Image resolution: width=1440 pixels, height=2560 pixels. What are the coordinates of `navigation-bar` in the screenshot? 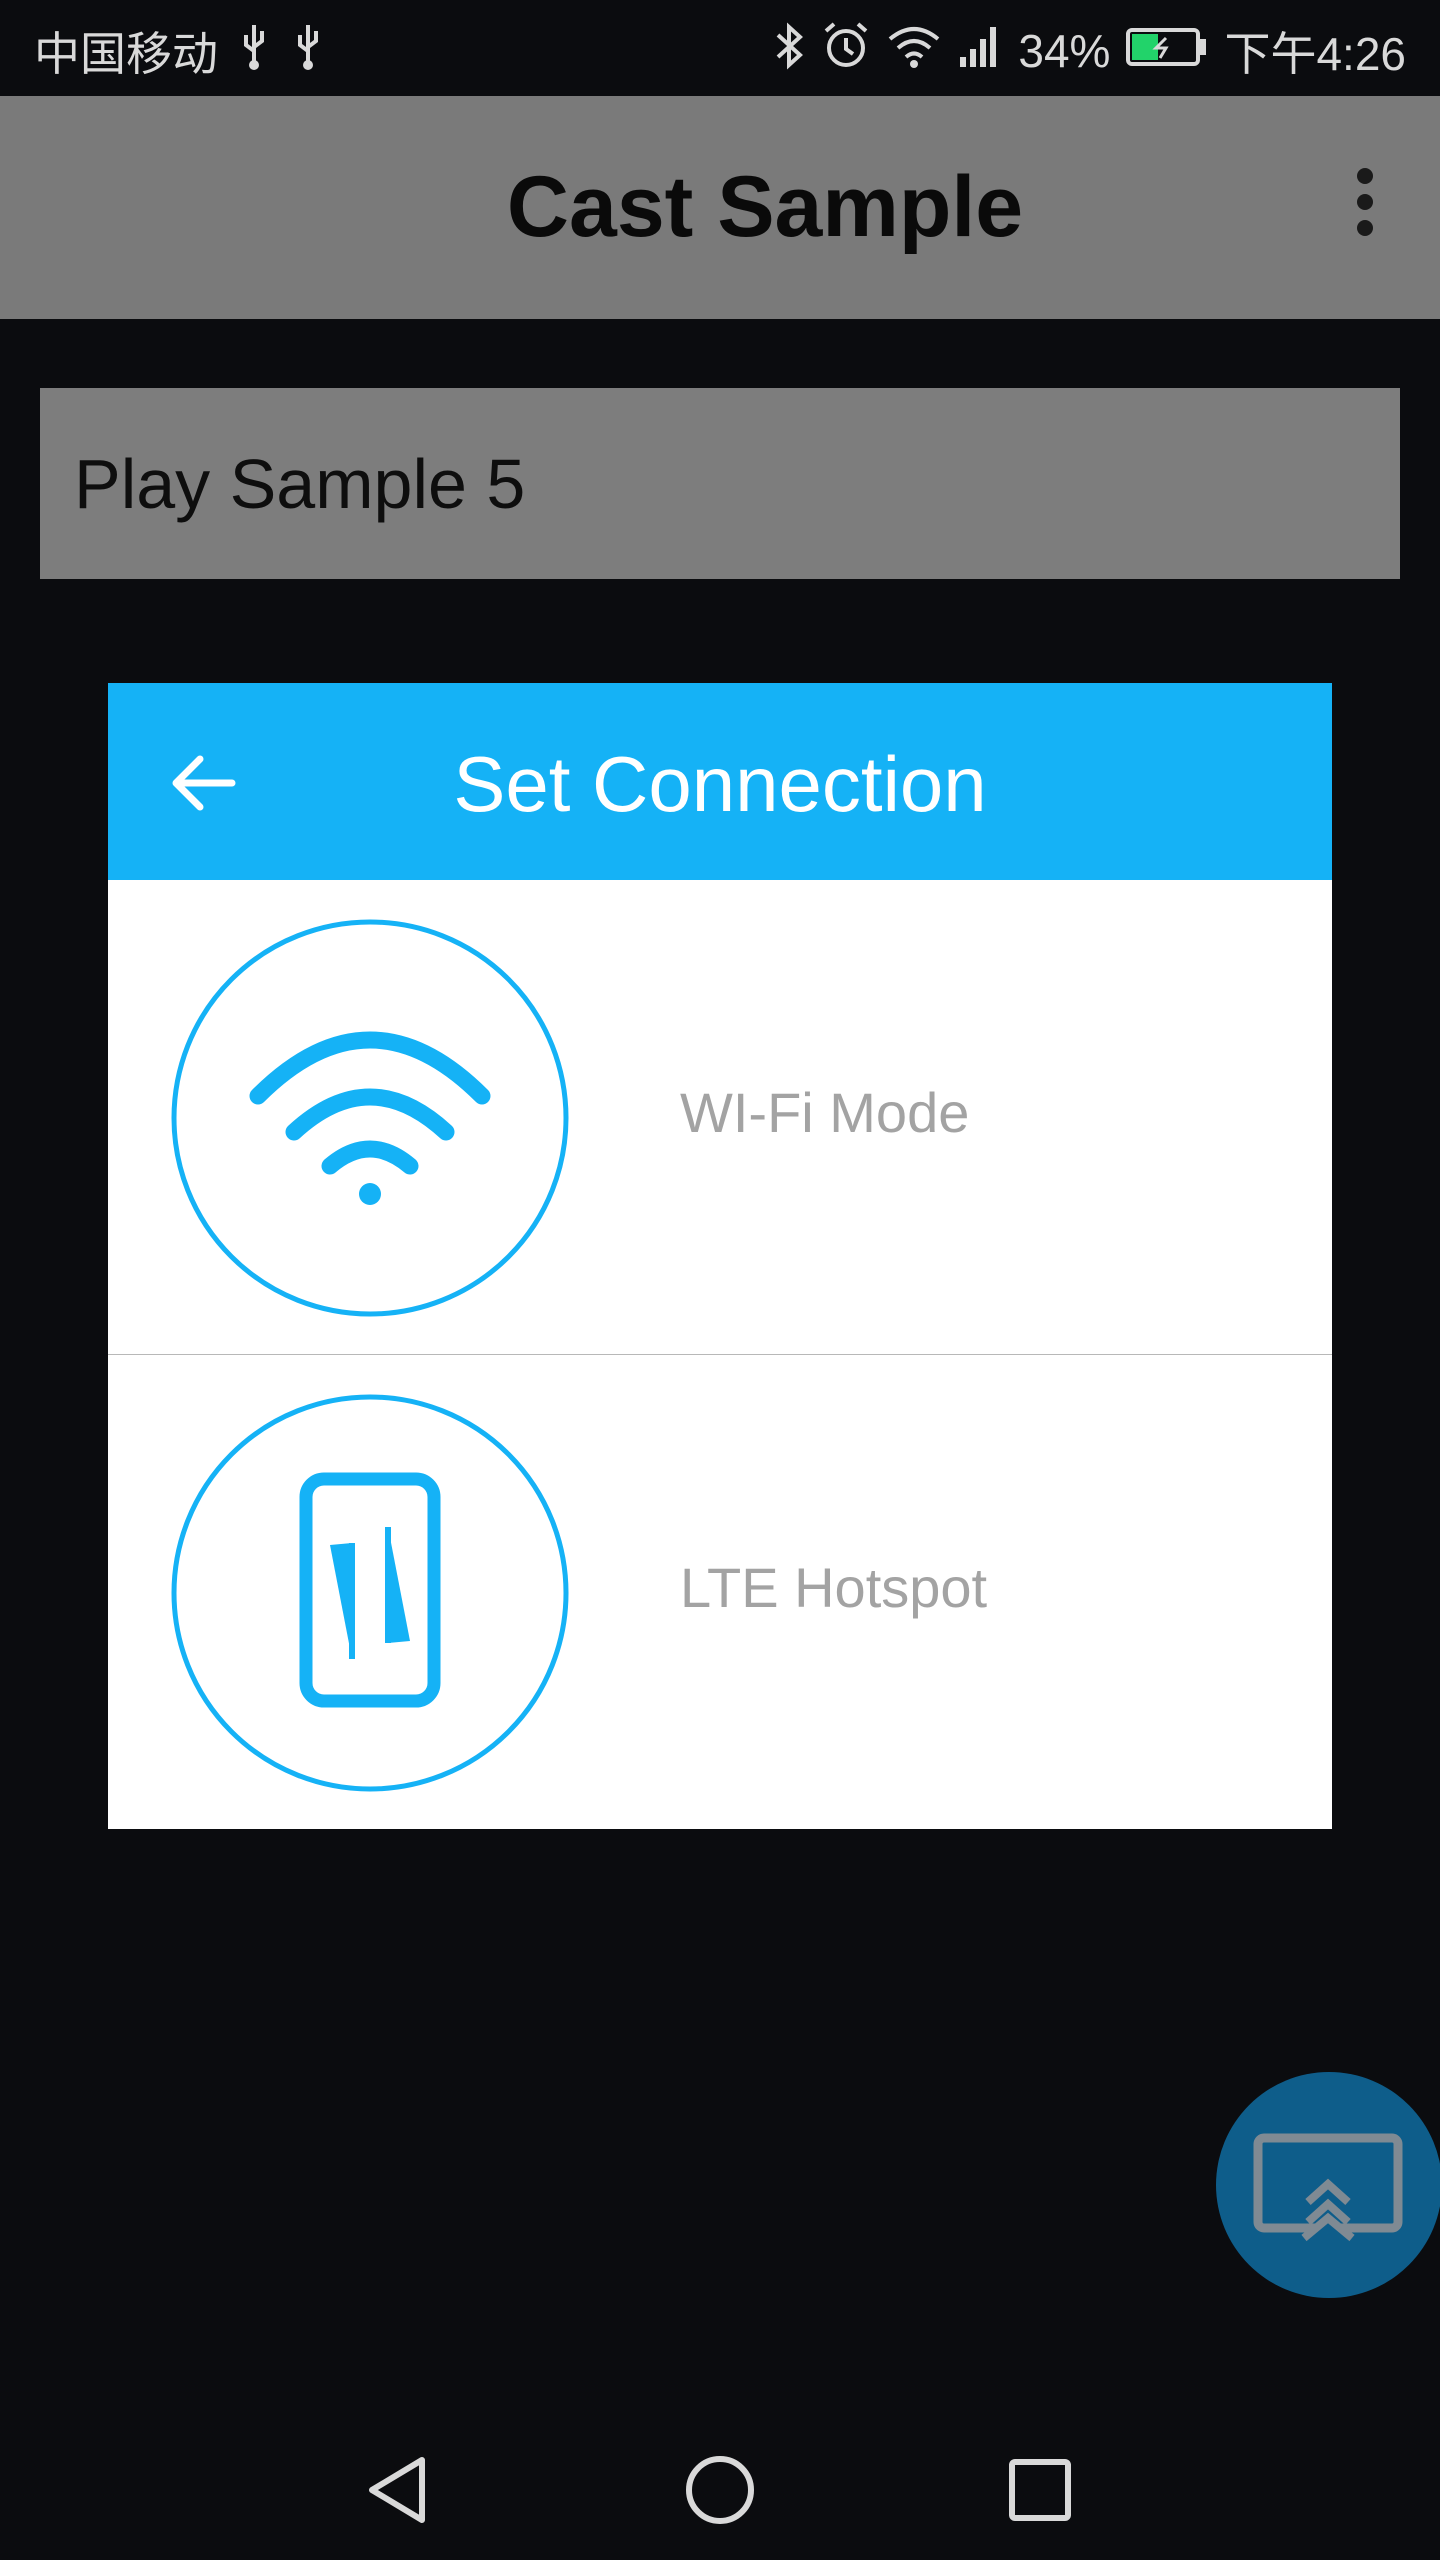 It's located at (720, 2484).